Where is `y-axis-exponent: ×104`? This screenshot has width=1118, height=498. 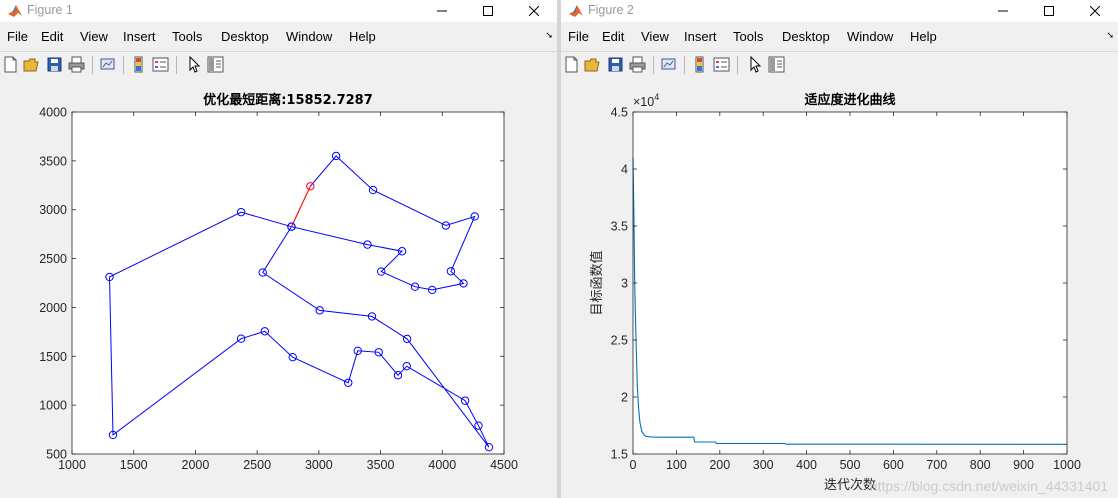 y-axis-exponent: ×104 is located at coordinates (646, 100).